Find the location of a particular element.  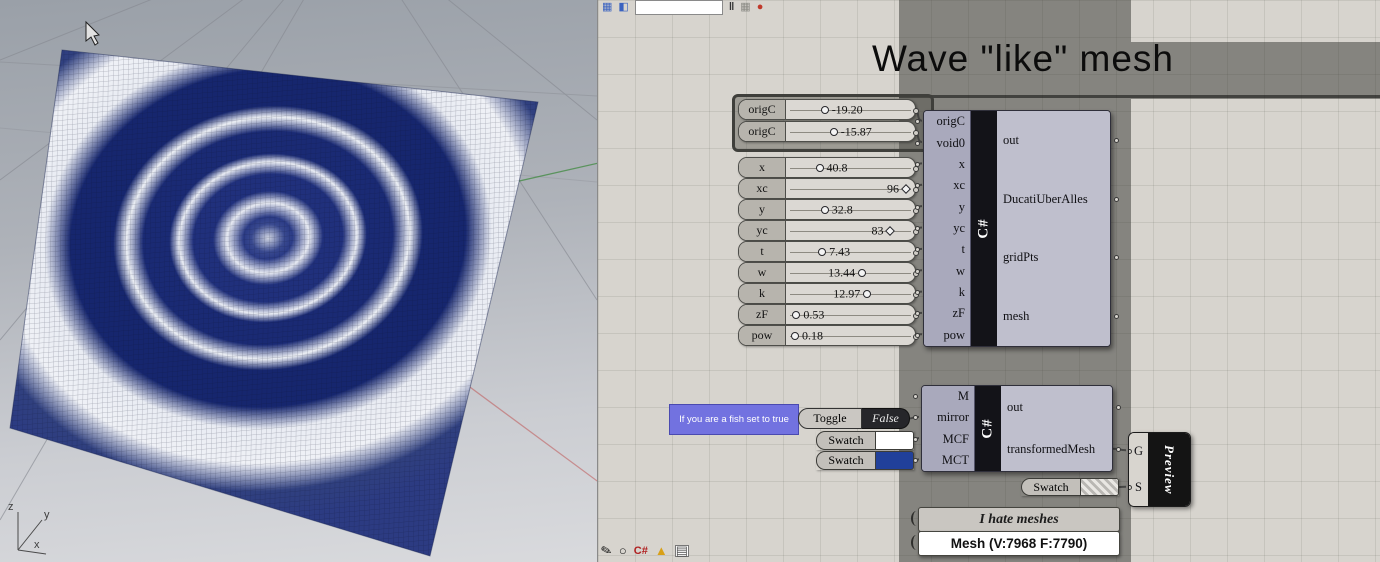

number-slider-origC-1: origC -19.20 is located at coordinates (828, 109).